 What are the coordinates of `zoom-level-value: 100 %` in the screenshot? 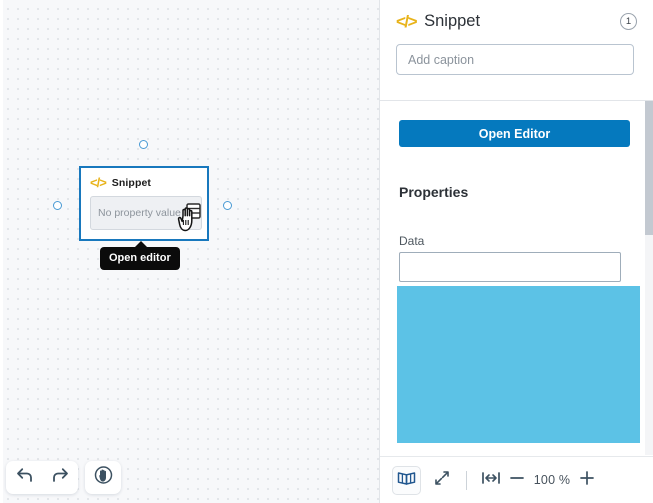 It's located at (552, 480).